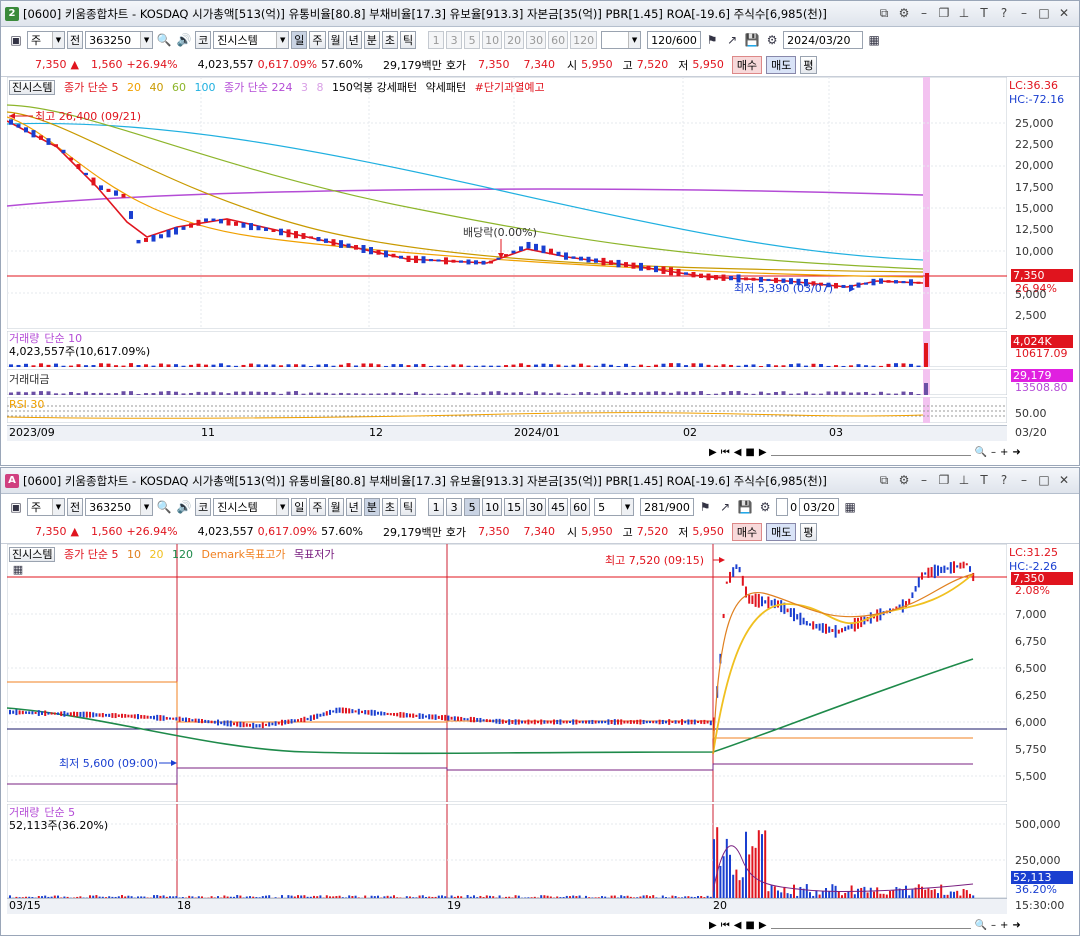 The image size is (1080, 936). Describe the element at coordinates (454, 507) in the screenshot. I see `interval-3: 3` at that location.